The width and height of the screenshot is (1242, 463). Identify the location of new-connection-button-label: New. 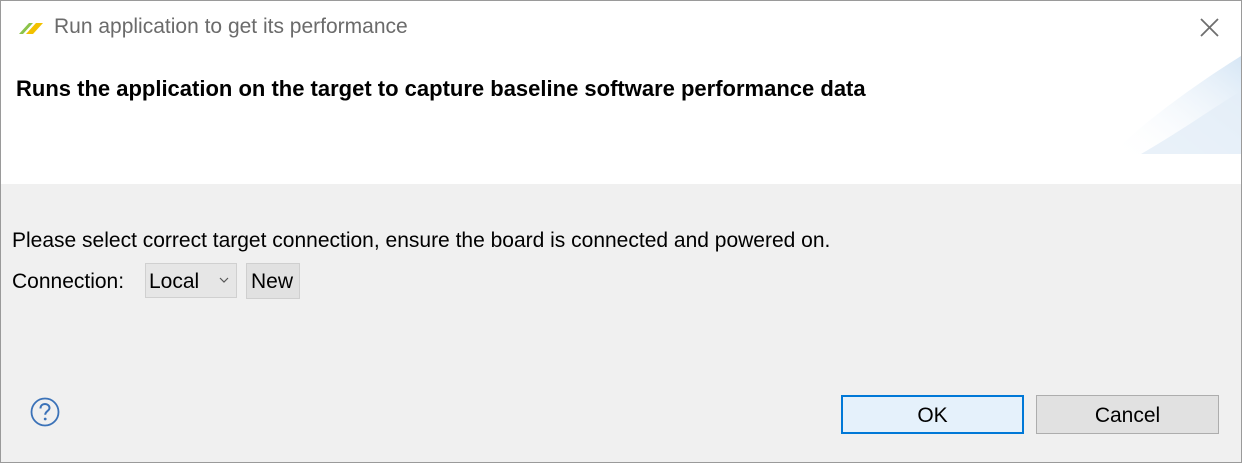
(272, 281).